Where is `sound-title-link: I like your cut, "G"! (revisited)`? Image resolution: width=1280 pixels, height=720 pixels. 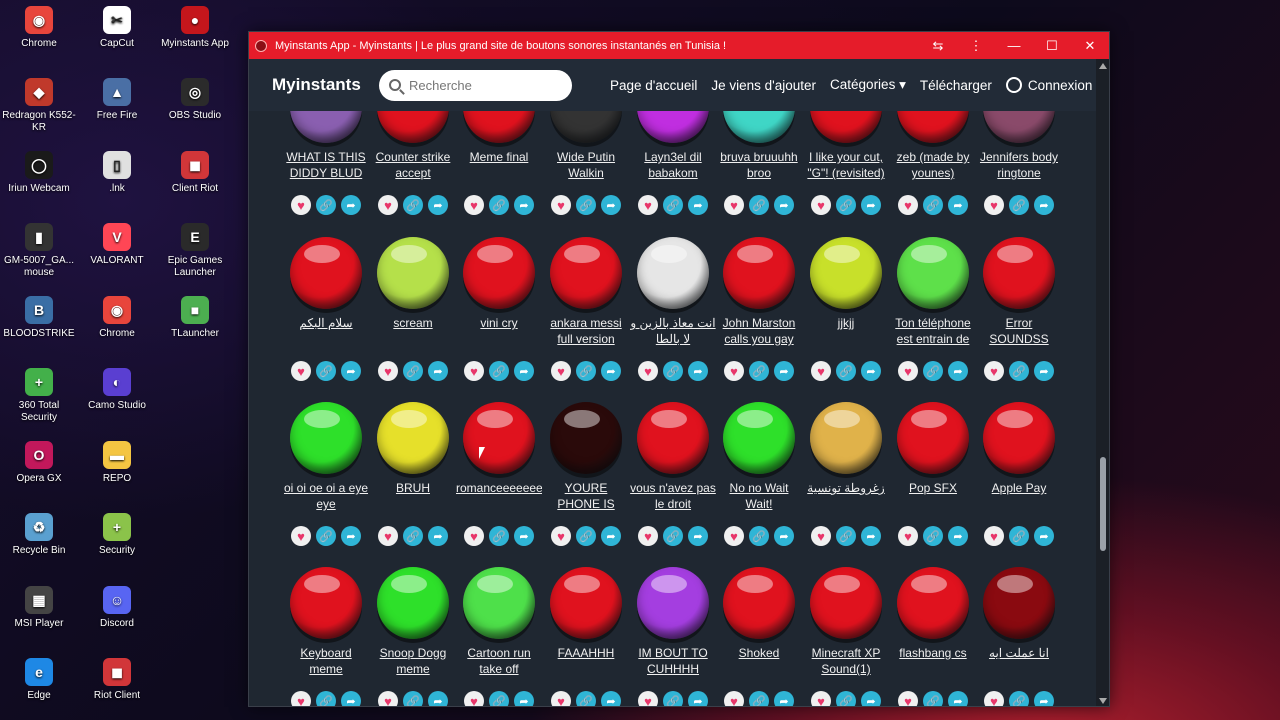
sound-title-link: I like your cut, "G"! (revisited) is located at coordinates (846, 166).